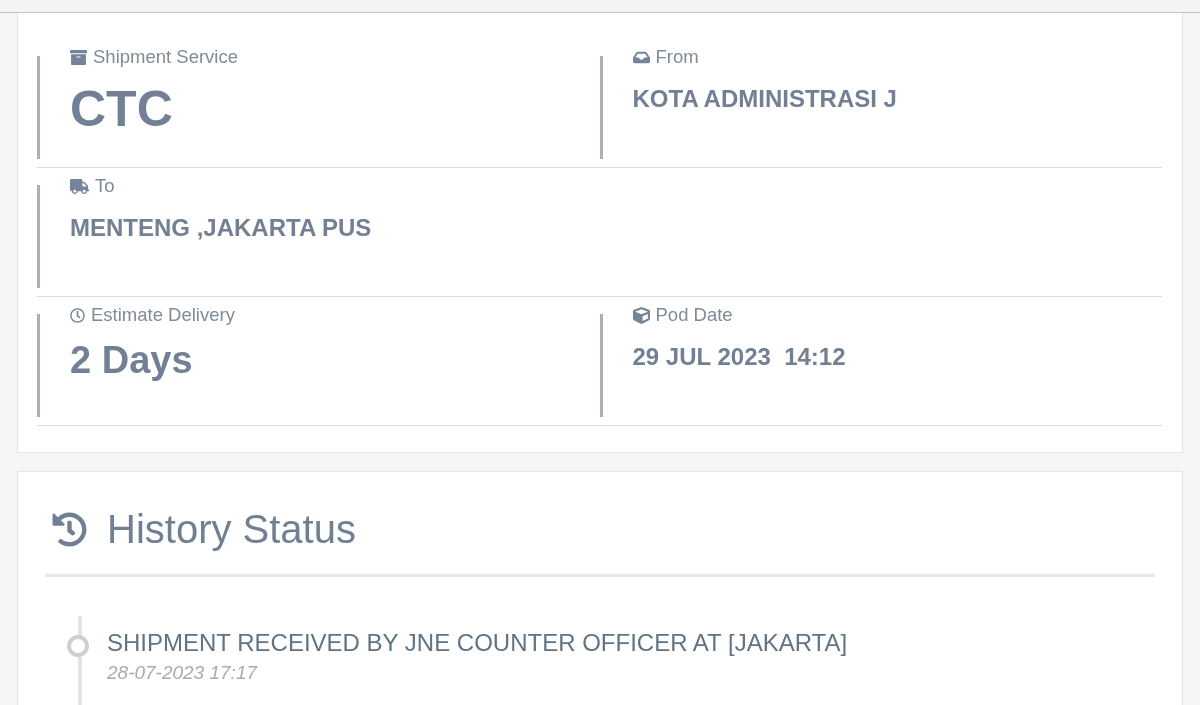  What do you see at coordinates (78, 646) in the screenshot?
I see `timeline-dot-icon` at bounding box center [78, 646].